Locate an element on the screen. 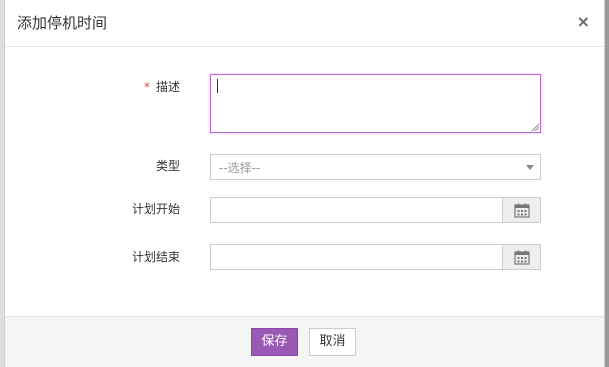 This screenshot has width=609, height=367. dialog-footer: 保存 取消 is located at coordinates (304, 341).